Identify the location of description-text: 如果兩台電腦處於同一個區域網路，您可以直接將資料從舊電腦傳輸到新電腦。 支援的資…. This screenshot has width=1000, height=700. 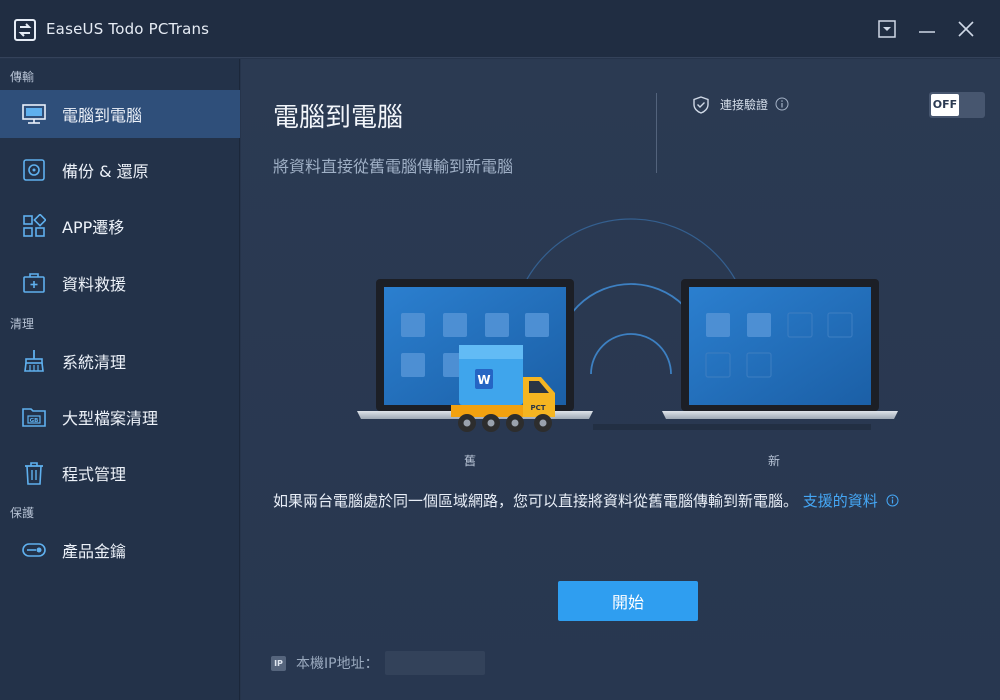
(586, 500).